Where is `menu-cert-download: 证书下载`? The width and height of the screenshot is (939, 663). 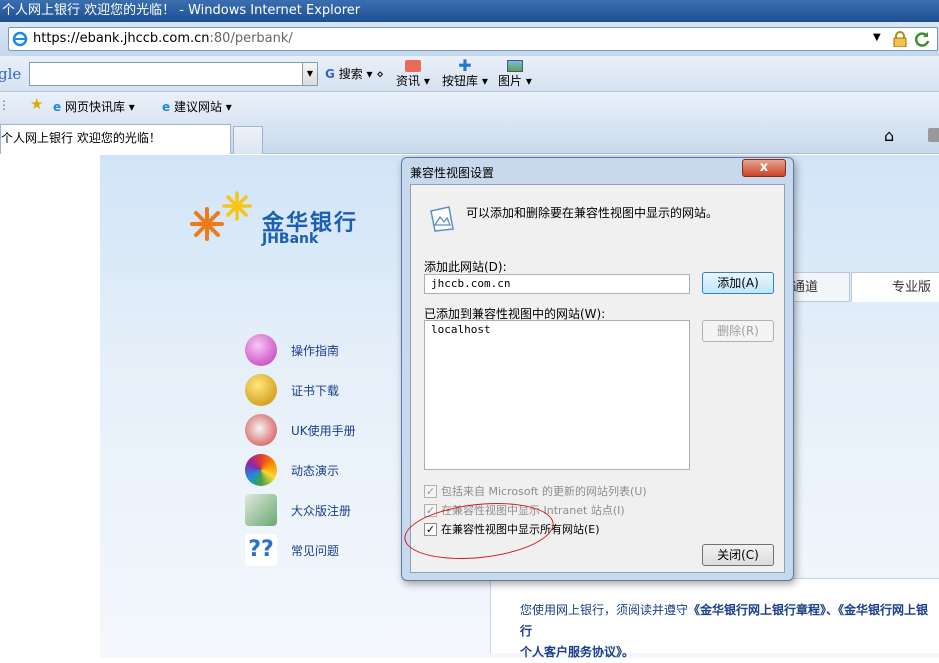 menu-cert-download: 证书下载 is located at coordinates (292, 390).